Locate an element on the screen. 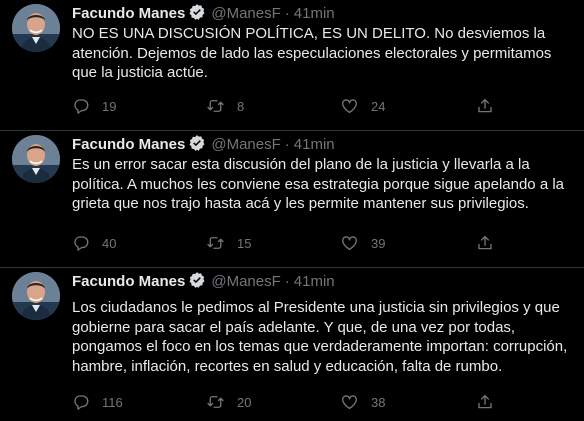 Image resolution: width=584 pixels, height=421 pixels. tweet-header: Facundo Manes @ManesF · 41min is located at coordinates (203, 283).